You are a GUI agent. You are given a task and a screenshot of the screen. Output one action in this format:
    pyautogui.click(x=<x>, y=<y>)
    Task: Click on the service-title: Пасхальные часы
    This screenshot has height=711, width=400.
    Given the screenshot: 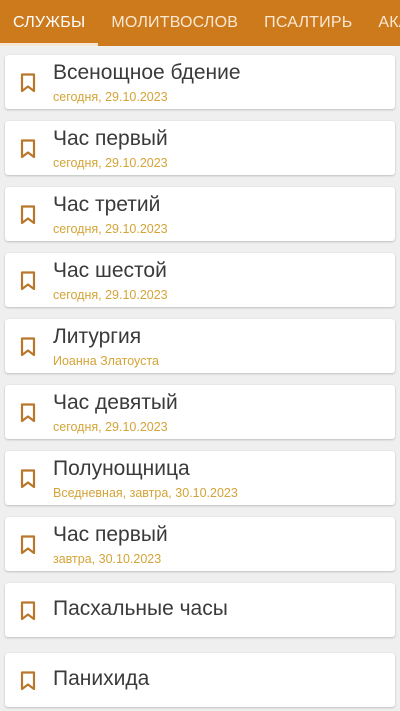 What is the action you would take?
    pyautogui.click(x=140, y=608)
    